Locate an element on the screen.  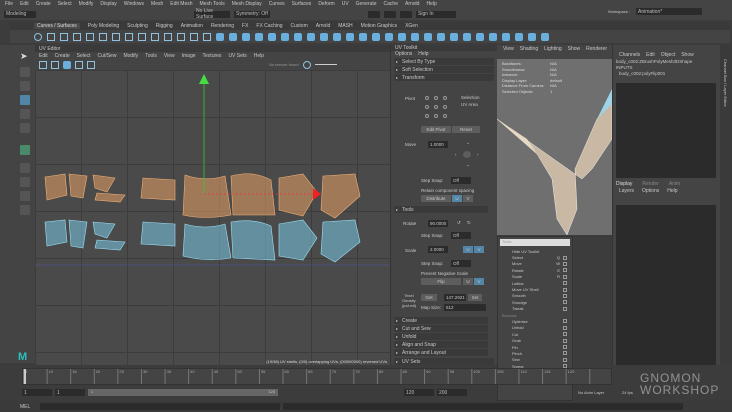
workspace-dropdown: Animation* is located at coordinates (669, 11).